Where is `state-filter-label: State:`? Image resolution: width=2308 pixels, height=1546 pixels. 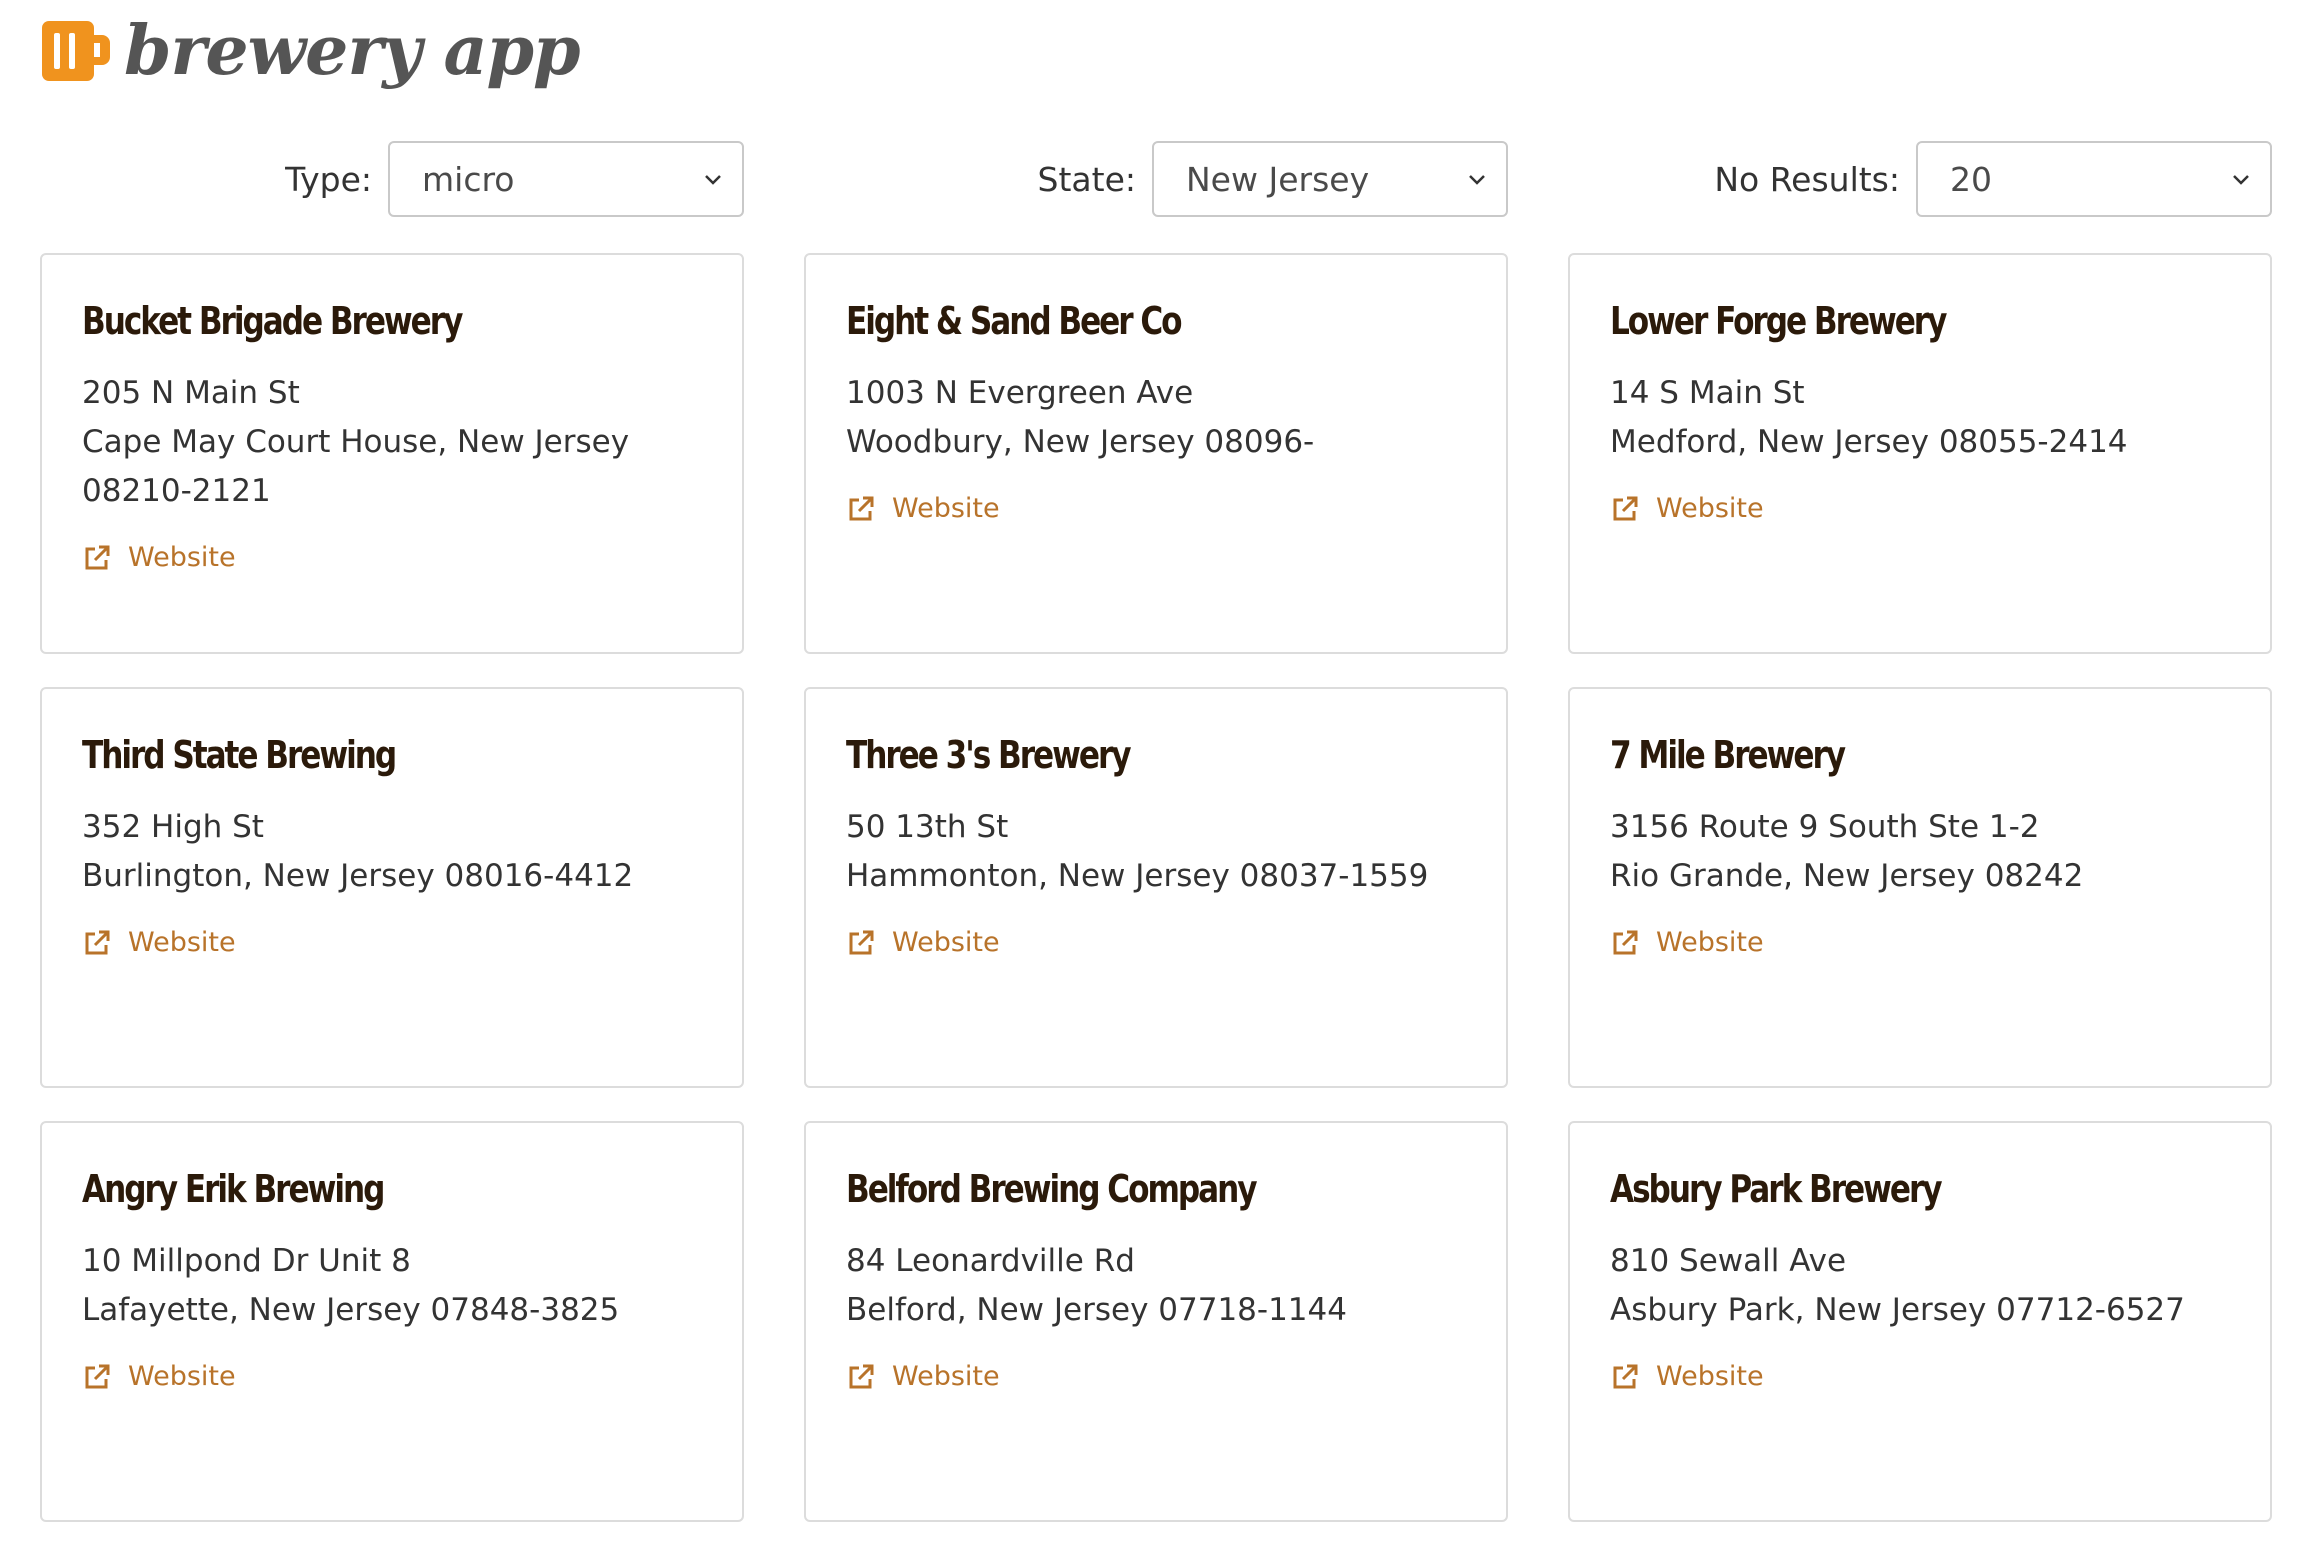 state-filter-label: State: is located at coordinates (1086, 179).